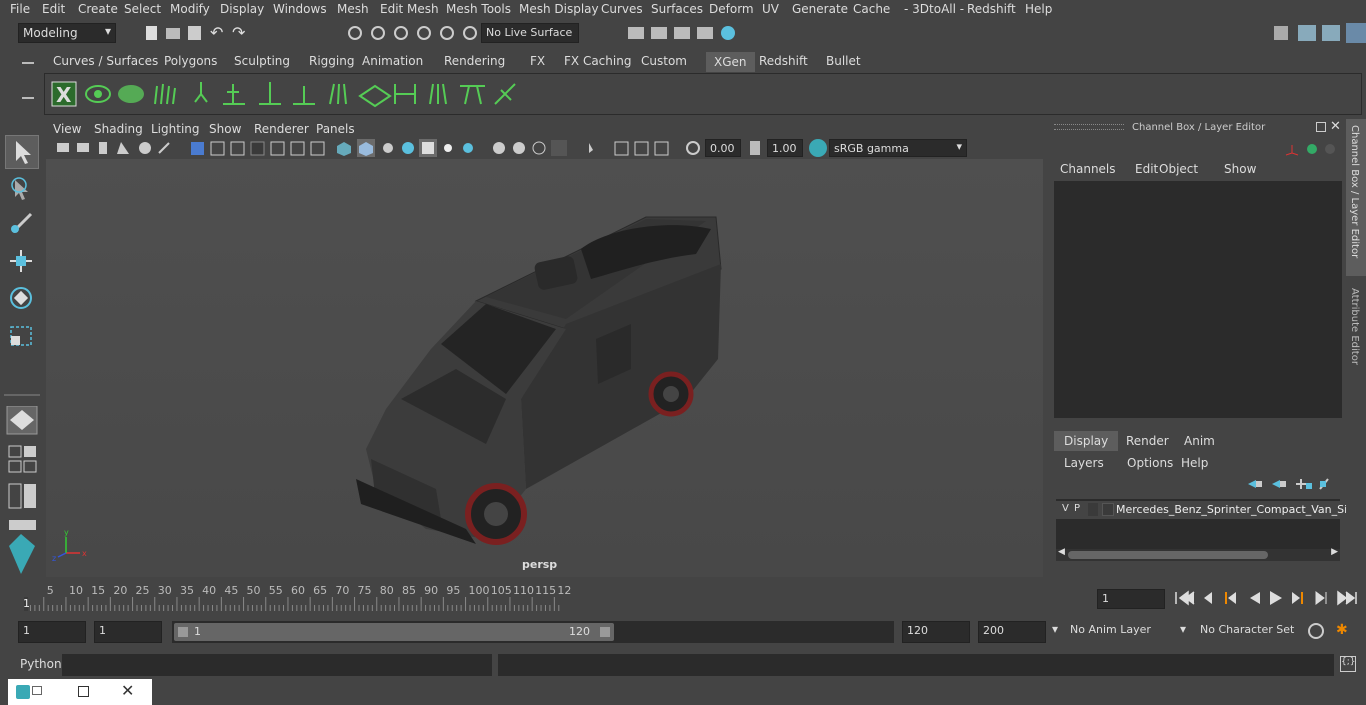  I want to click on minimized-window: ✕, so click(80, 692).